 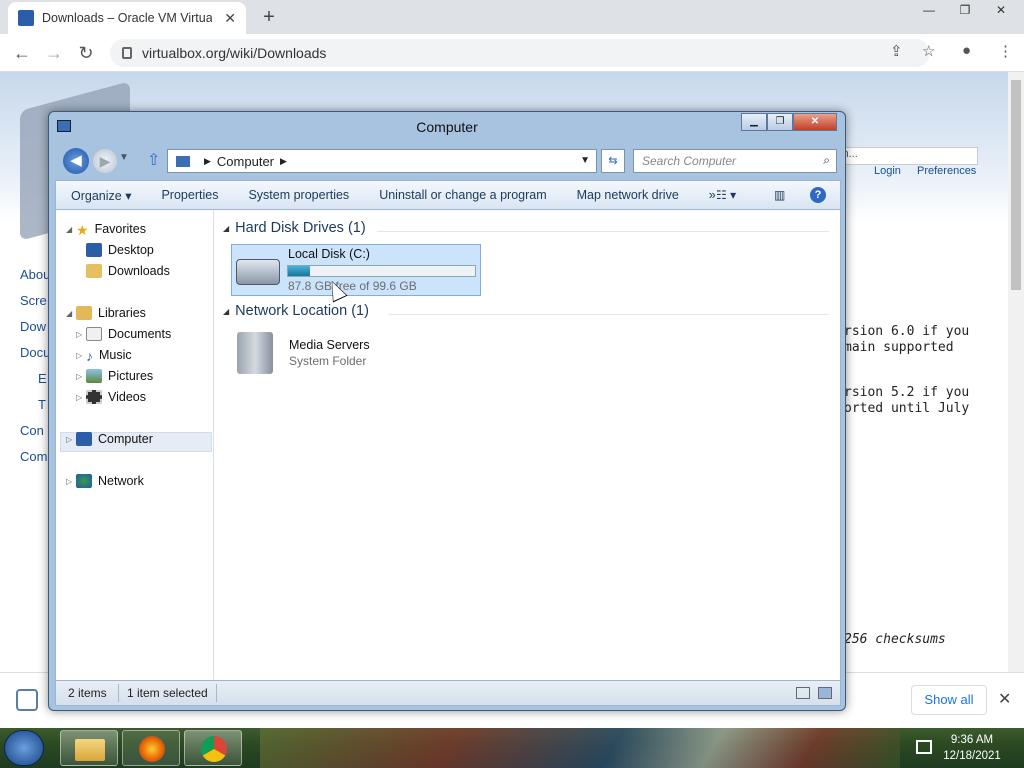 I want to click on side-nav-link: Docu, so click(x=35, y=352).